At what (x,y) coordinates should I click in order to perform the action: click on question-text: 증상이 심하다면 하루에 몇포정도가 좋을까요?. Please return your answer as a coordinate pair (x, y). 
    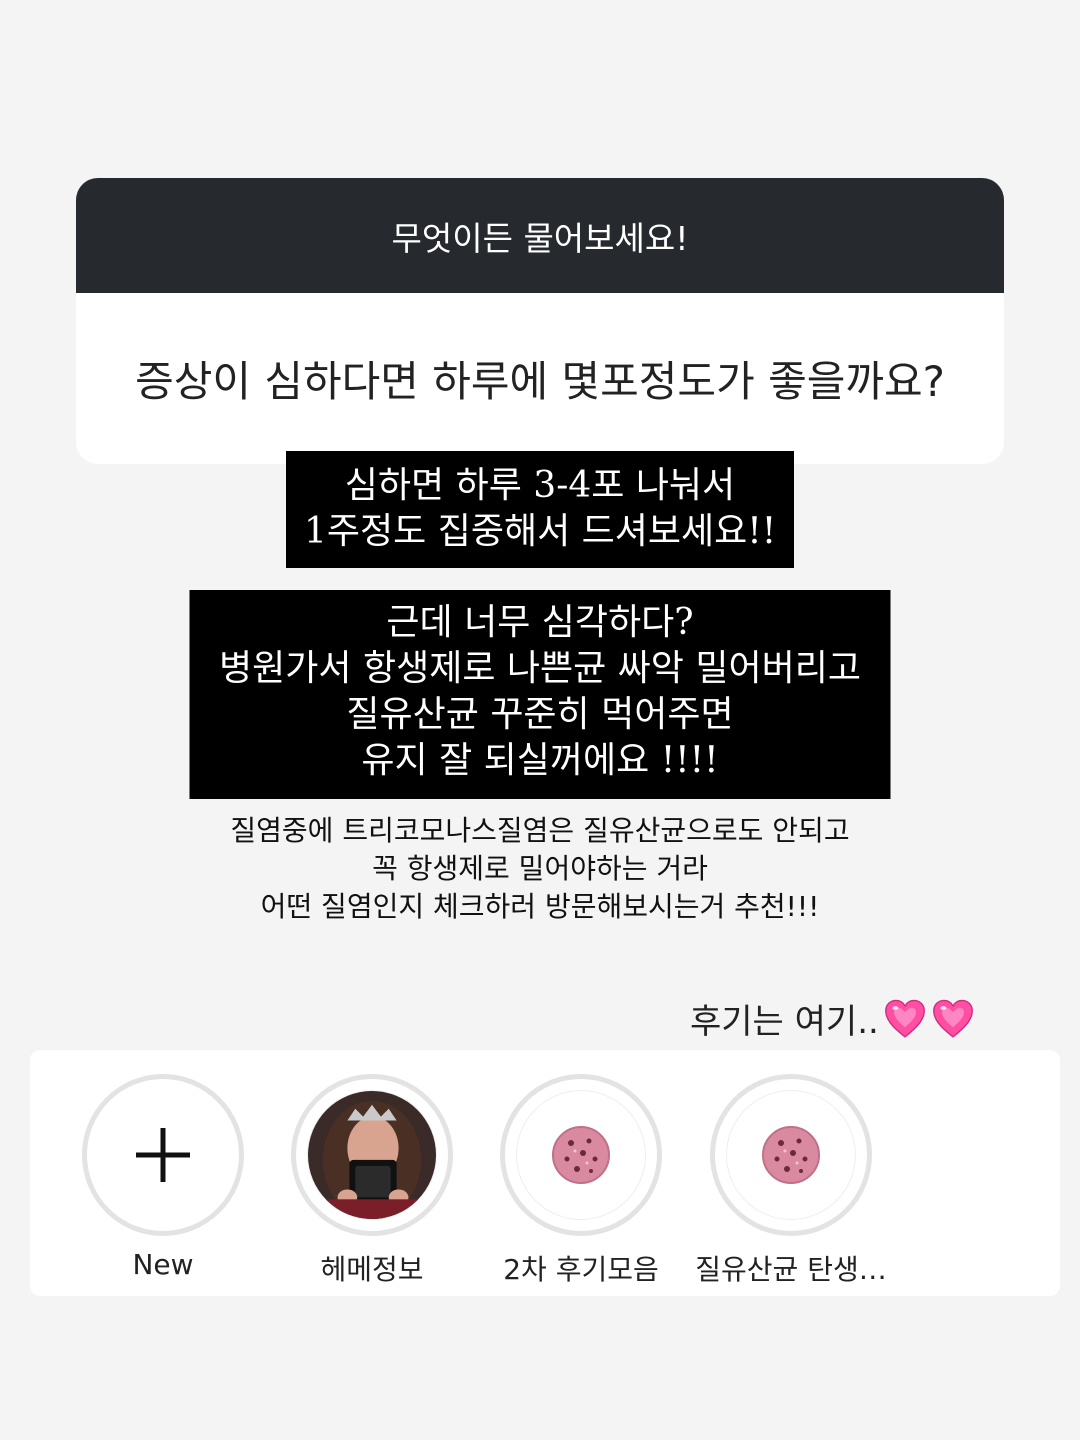
    Looking at the image, I should click on (540, 381).